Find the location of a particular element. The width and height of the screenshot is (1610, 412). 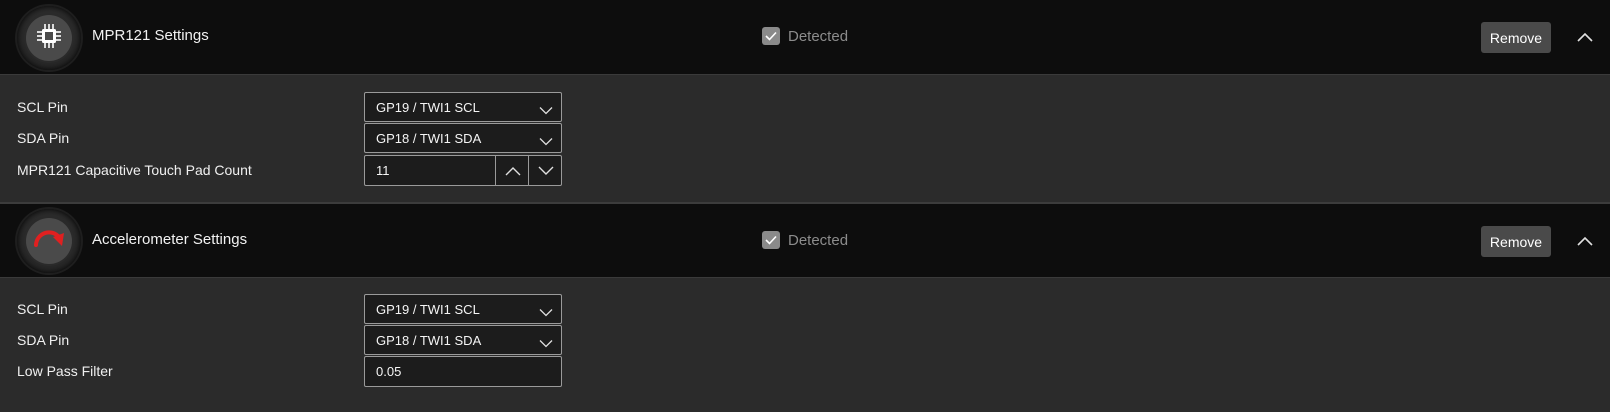

chip-icon is located at coordinates (49, 38).